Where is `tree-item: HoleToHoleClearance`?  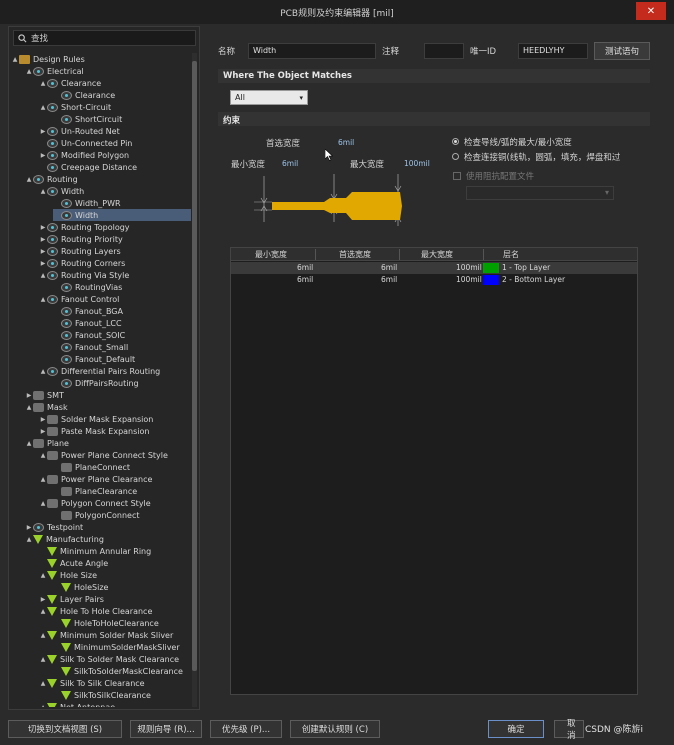
tree-item: HoleToHoleClearance is located at coordinates (106, 623).